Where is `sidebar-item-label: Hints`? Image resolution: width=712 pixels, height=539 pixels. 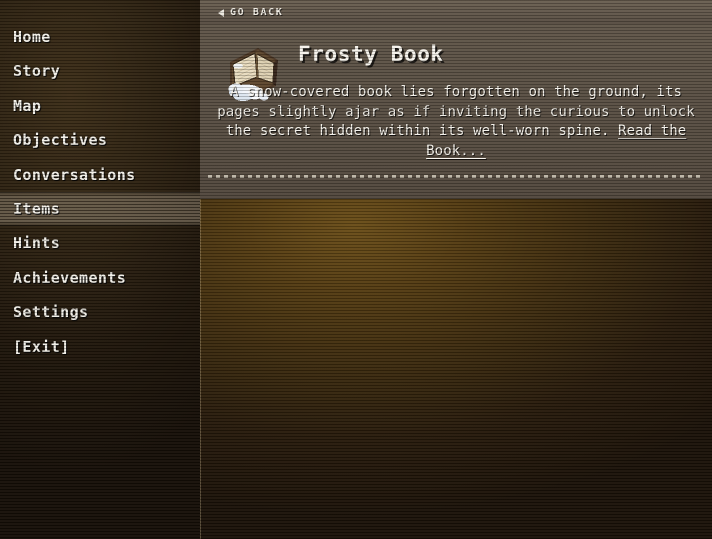 sidebar-item-label: Hints is located at coordinates (37, 243).